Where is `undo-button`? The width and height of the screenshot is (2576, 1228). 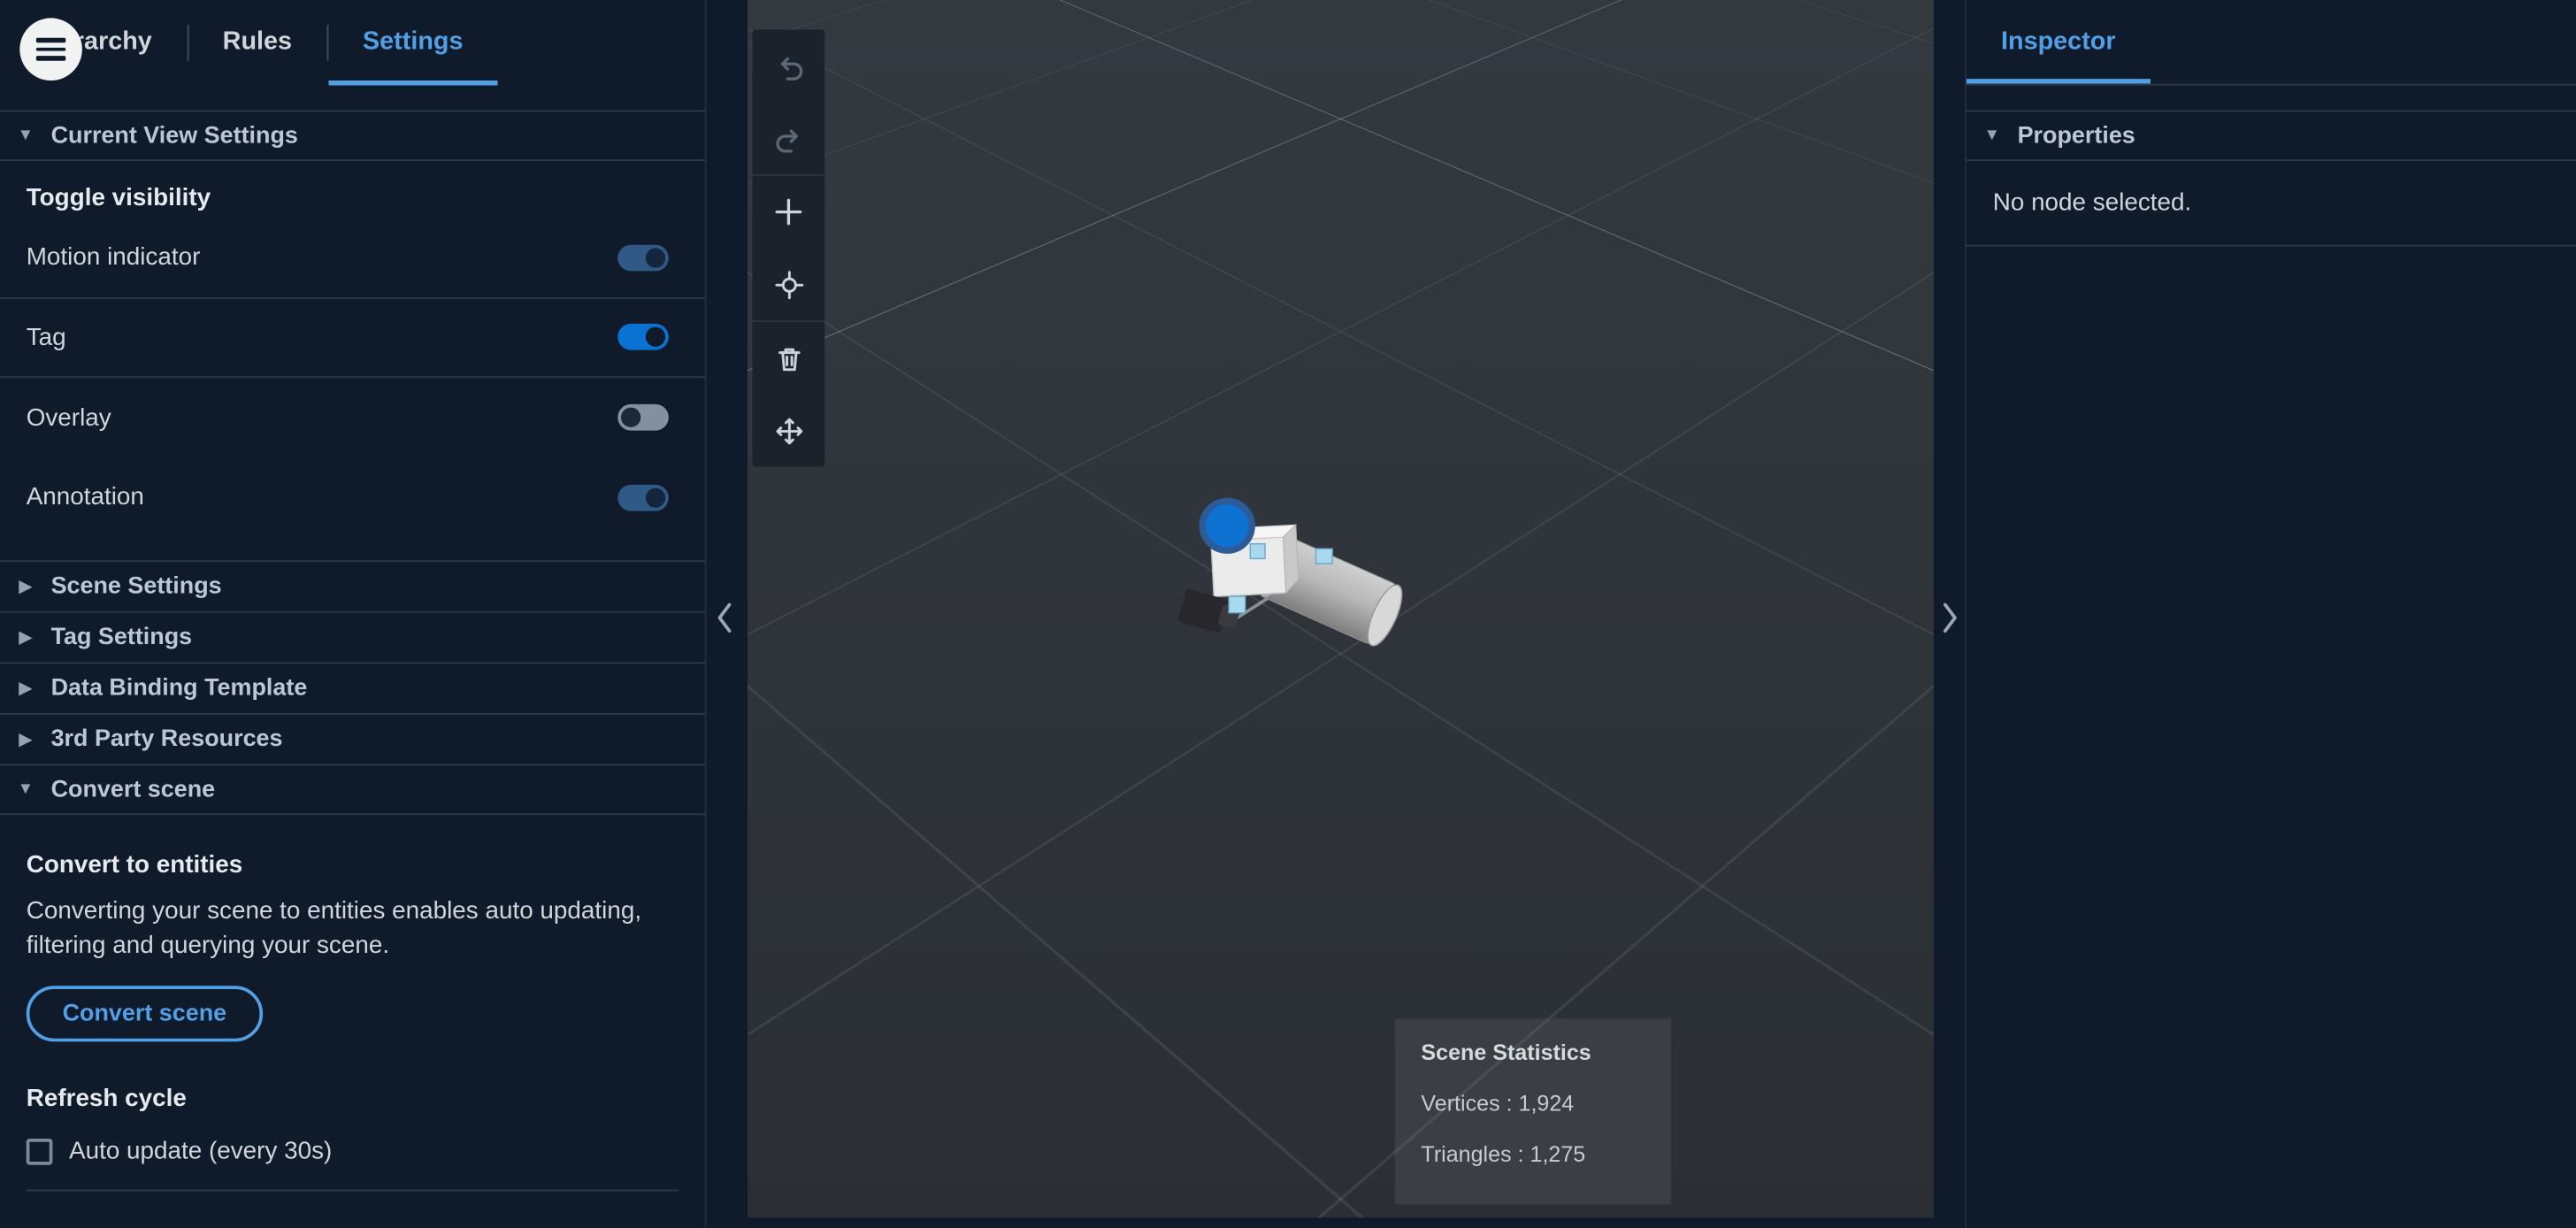
undo-button is located at coordinates (789, 65).